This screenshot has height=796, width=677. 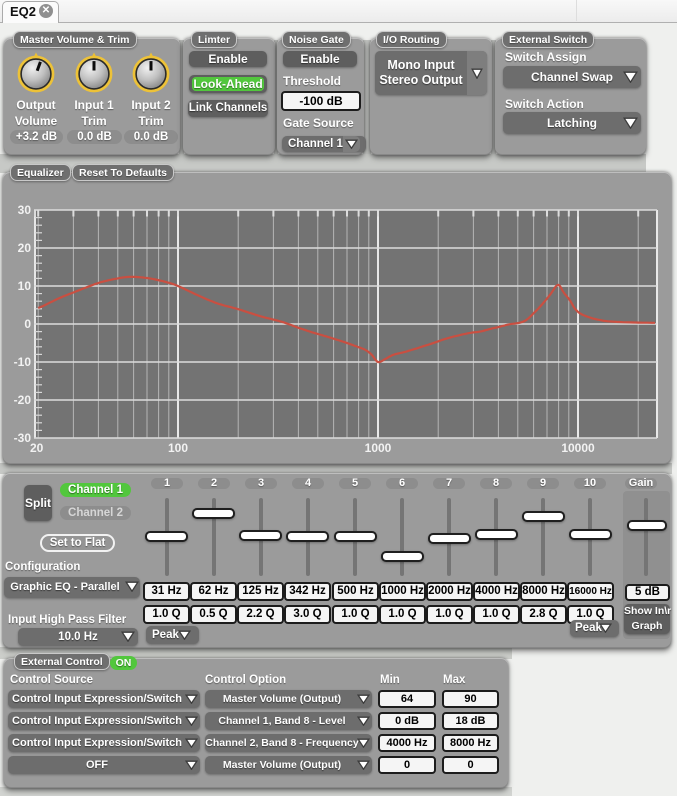 I want to click on svg-text: 100, so click(x=178, y=448).